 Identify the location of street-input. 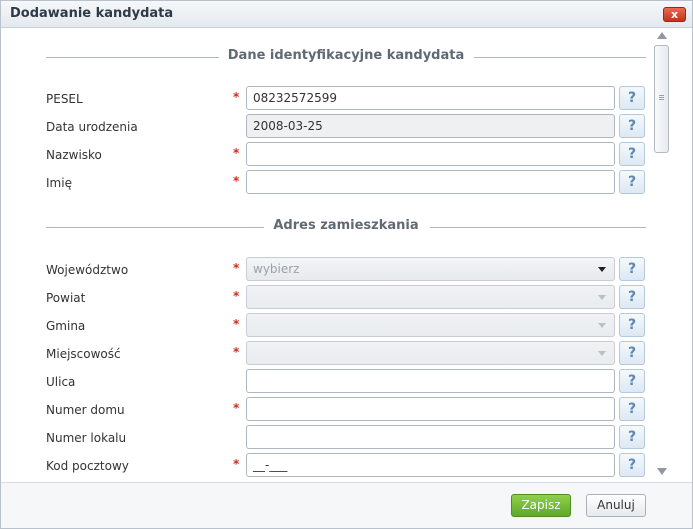
(430, 381).